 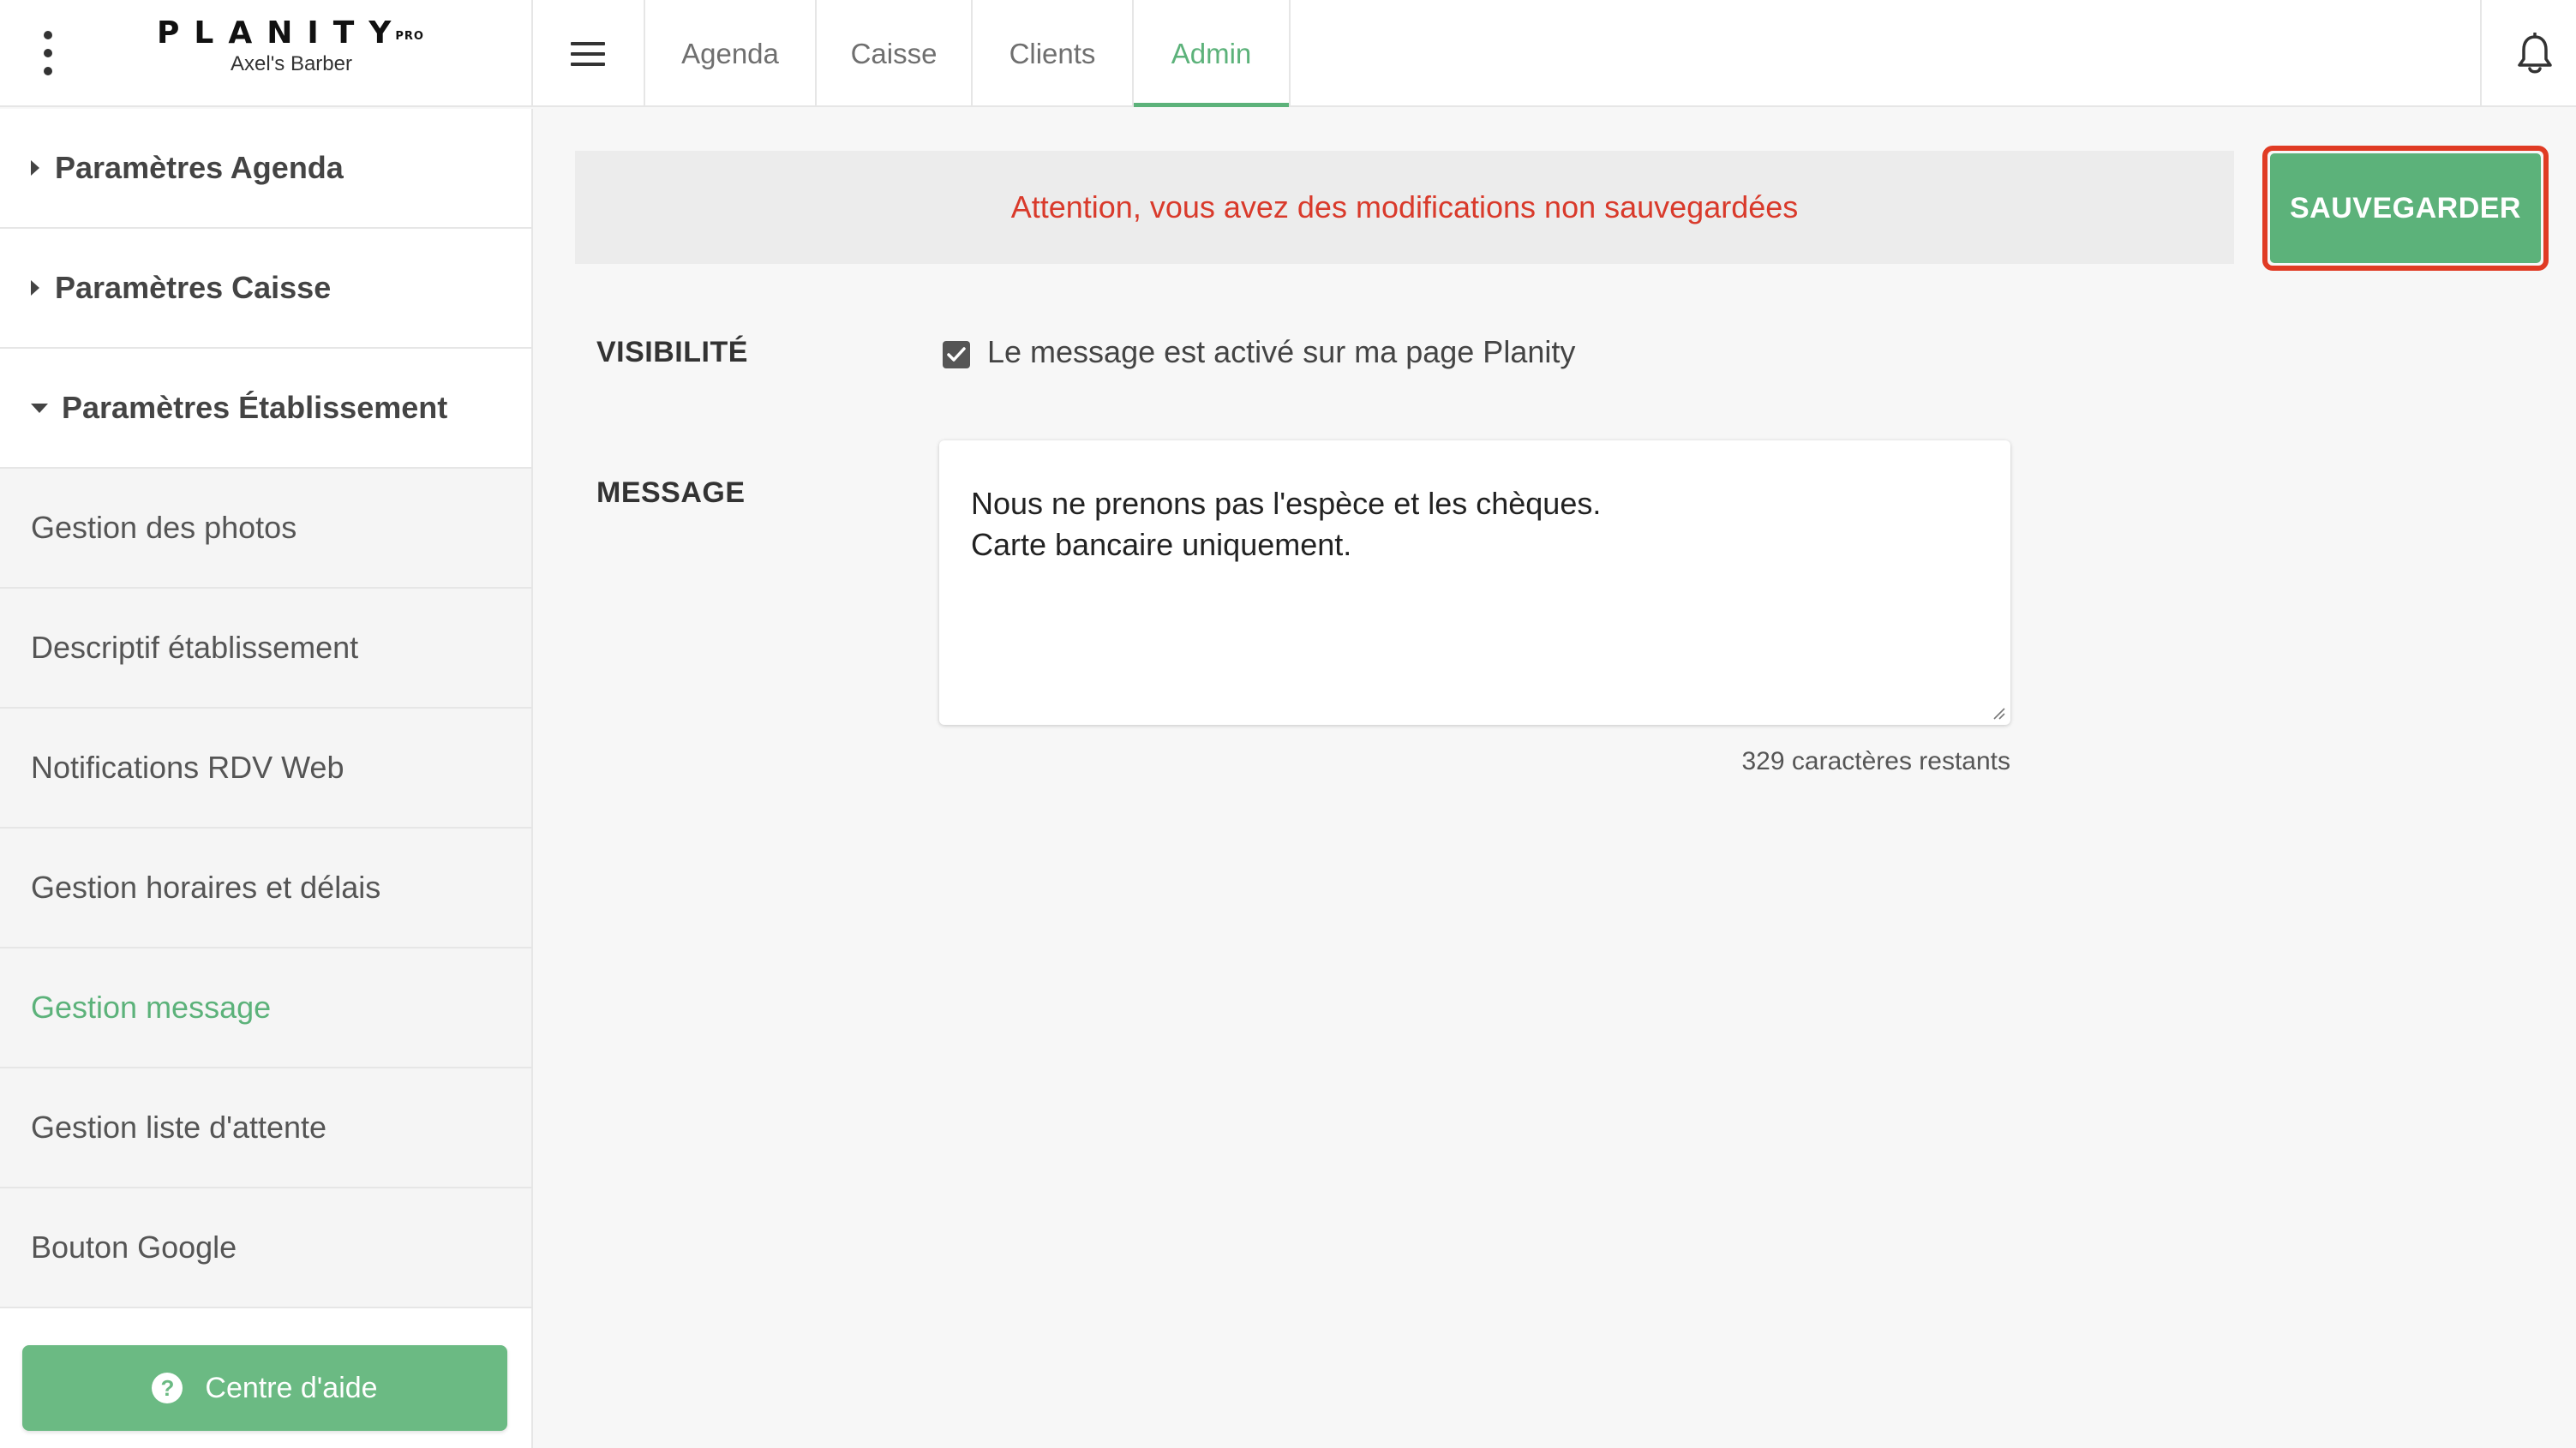 What do you see at coordinates (281, 33) in the screenshot?
I see `logo-text: PLANITY` at bounding box center [281, 33].